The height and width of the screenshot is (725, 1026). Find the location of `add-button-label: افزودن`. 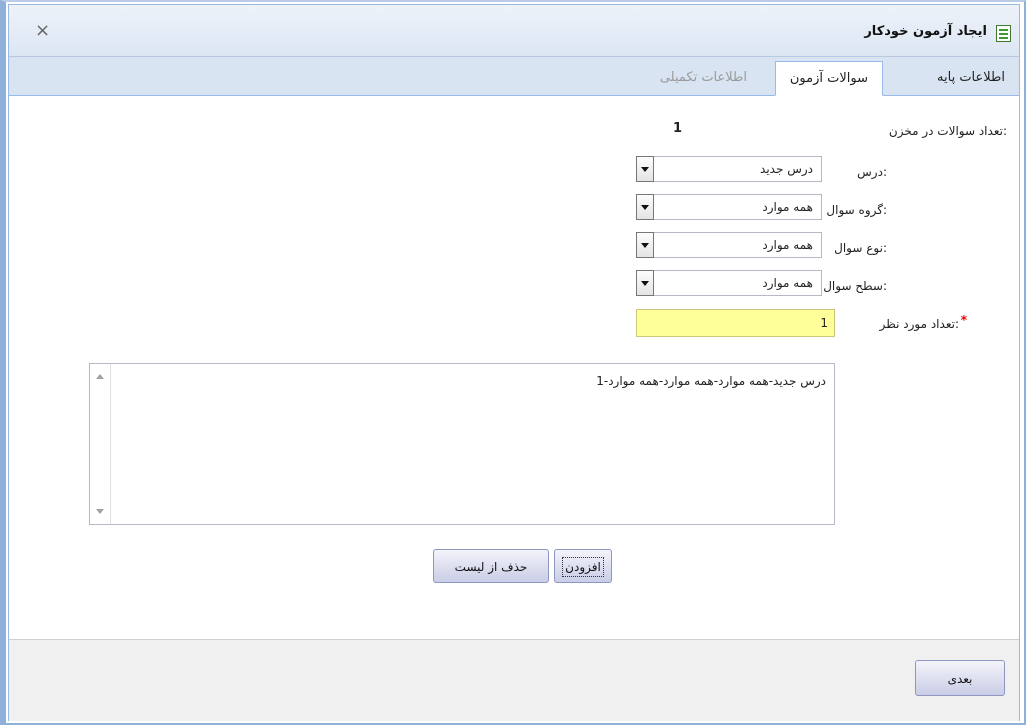

add-button-label: افزودن is located at coordinates (583, 567).